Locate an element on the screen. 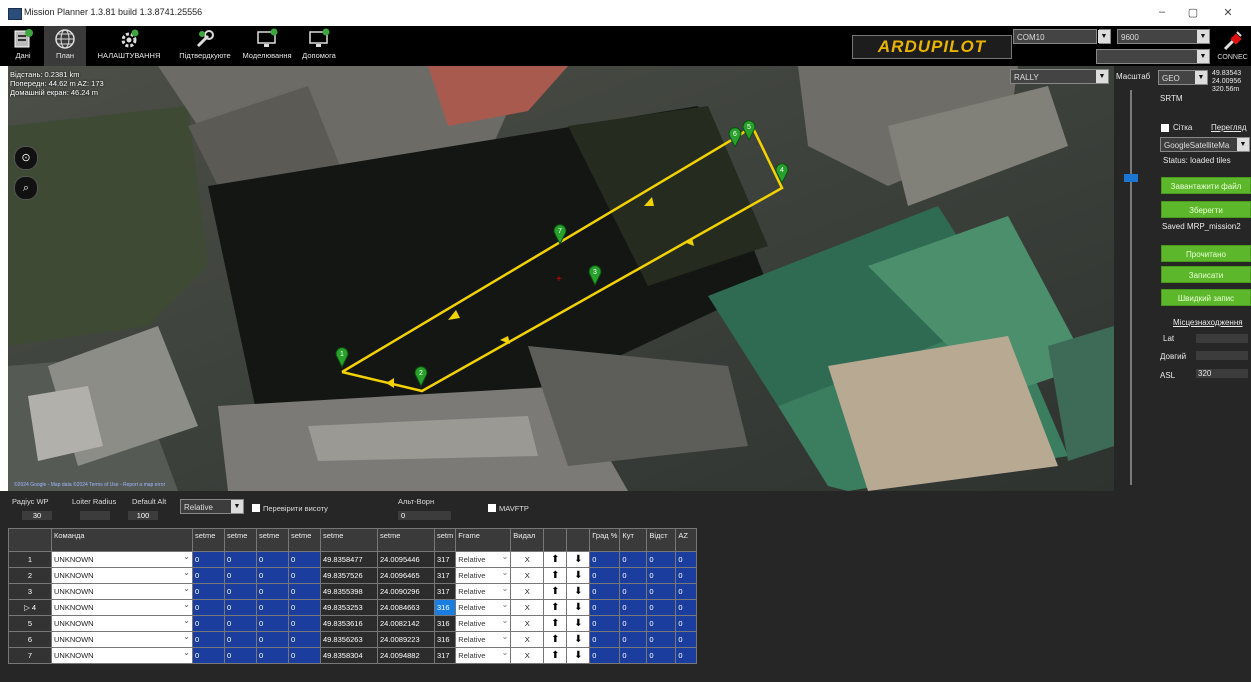 Image resolution: width=1251 pixels, height=682 pixels. load-file-button: Завантажити файл is located at coordinates (1206, 185).